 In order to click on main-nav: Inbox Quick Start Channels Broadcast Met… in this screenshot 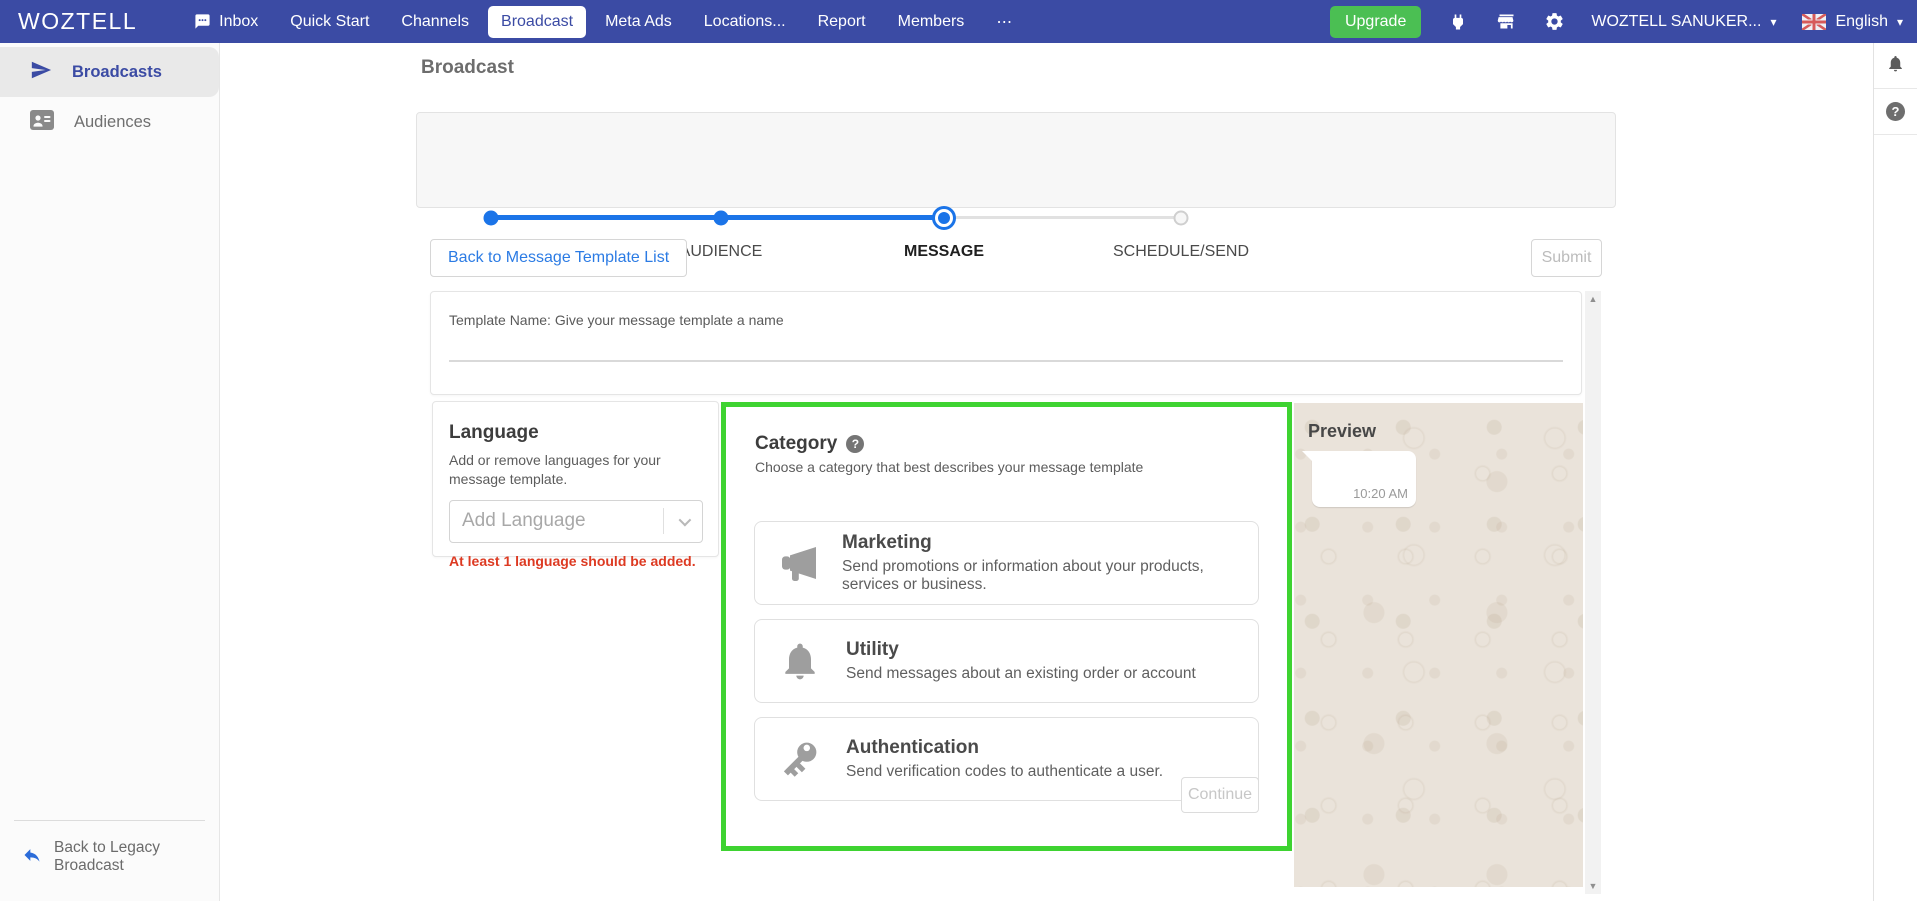, I will do `click(603, 22)`.